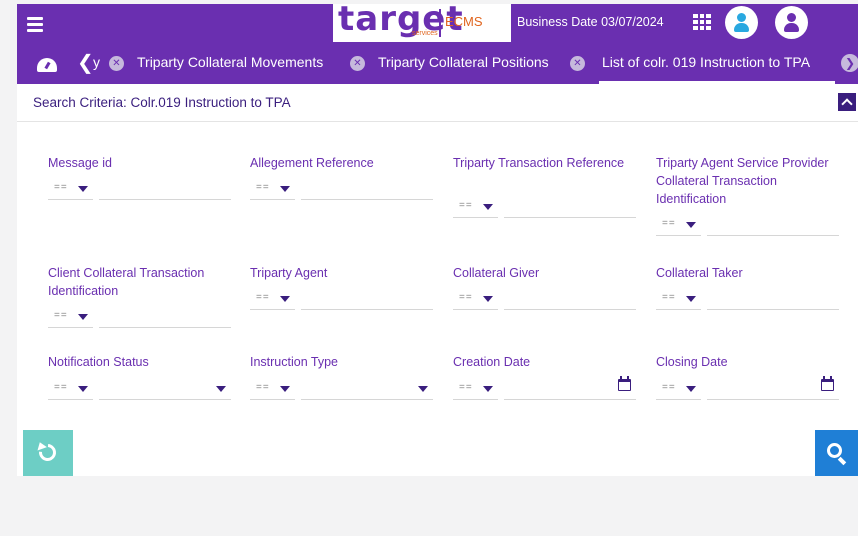  Describe the element at coordinates (312, 163) in the screenshot. I see `field-label: Allegement Reference` at that location.